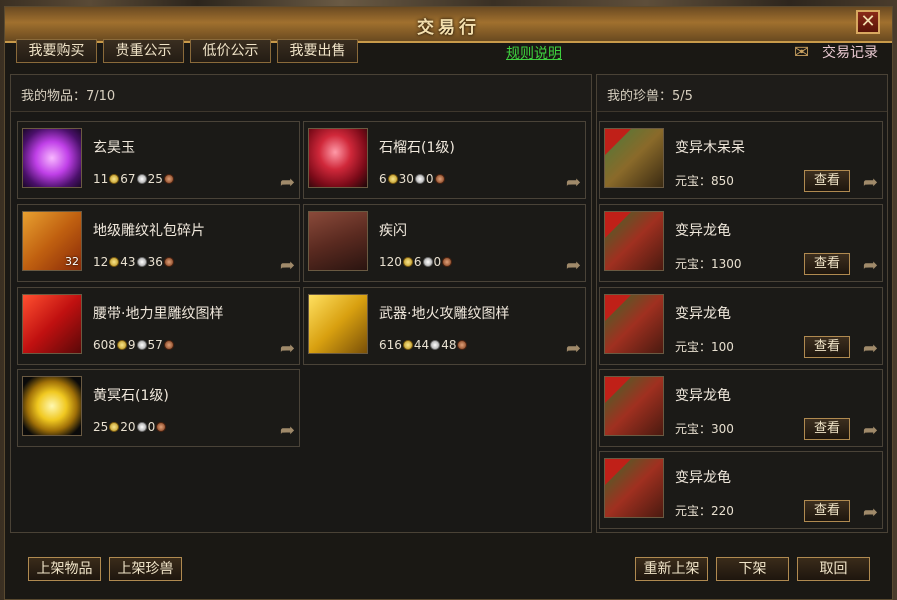 This screenshot has height=600, width=897. Describe the element at coordinates (130, 427) in the screenshot. I see `item-price: 25 20 0` at that location.